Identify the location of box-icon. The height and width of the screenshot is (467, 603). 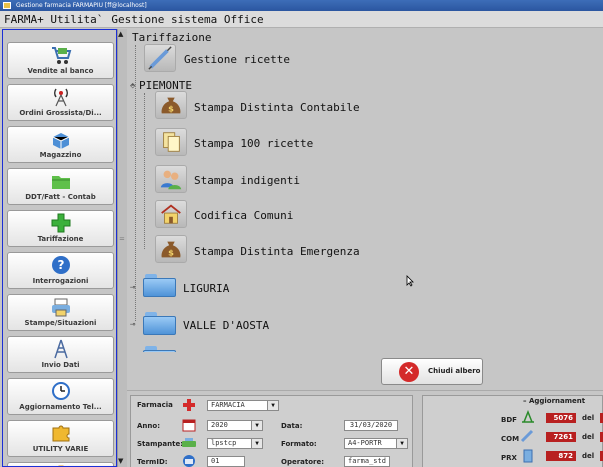
(60, 141).